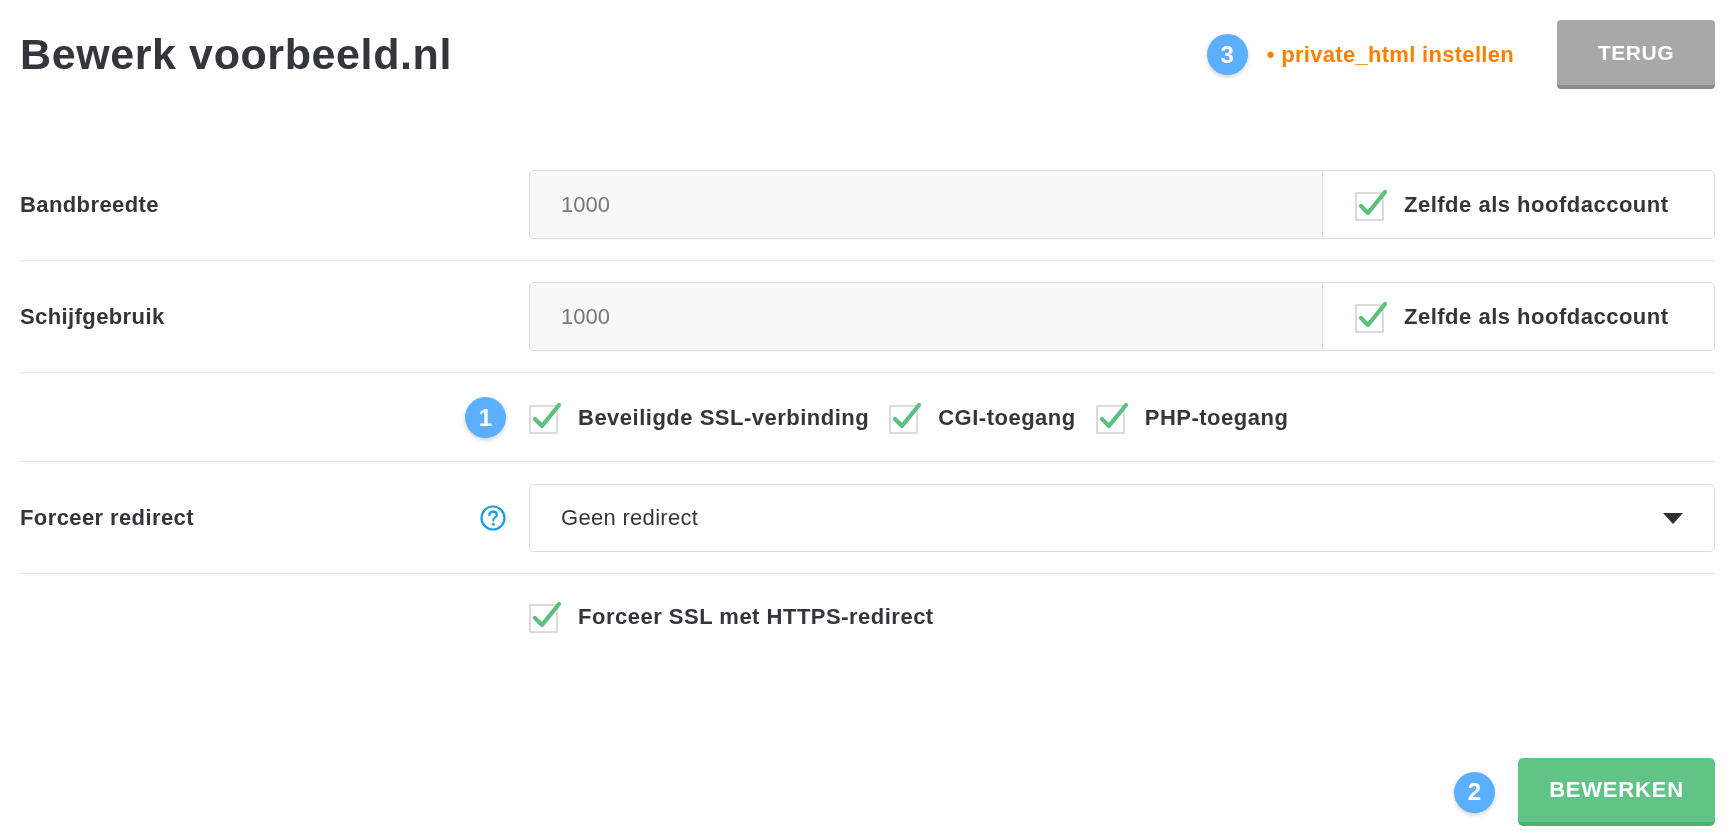 Image resolution: width=1736 pixels, height=838 pixels. I want to click on caret-icon, so click(1673, 518).